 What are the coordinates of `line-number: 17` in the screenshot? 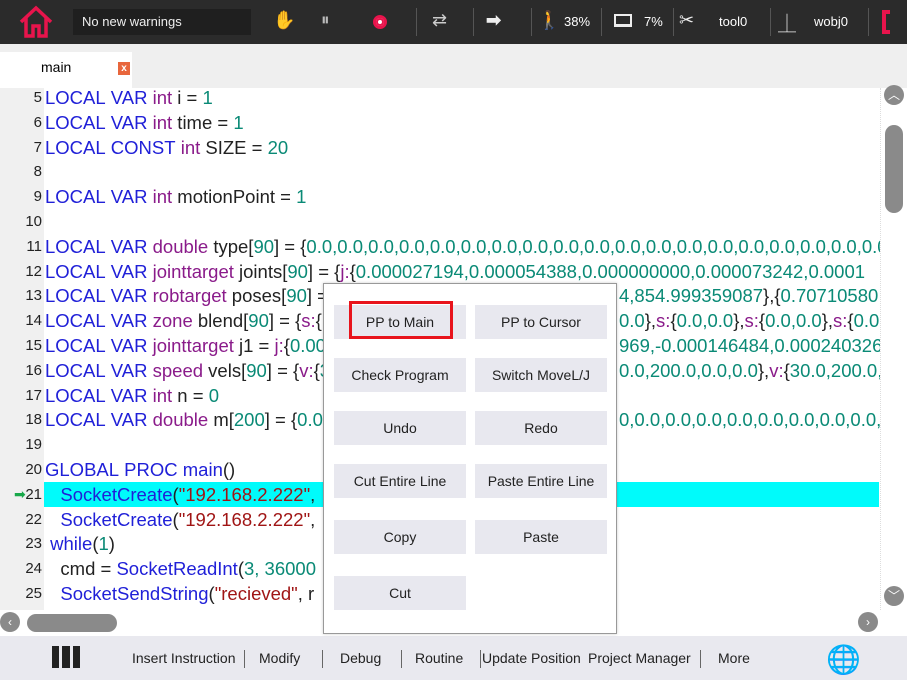 It's located at (33, 395).